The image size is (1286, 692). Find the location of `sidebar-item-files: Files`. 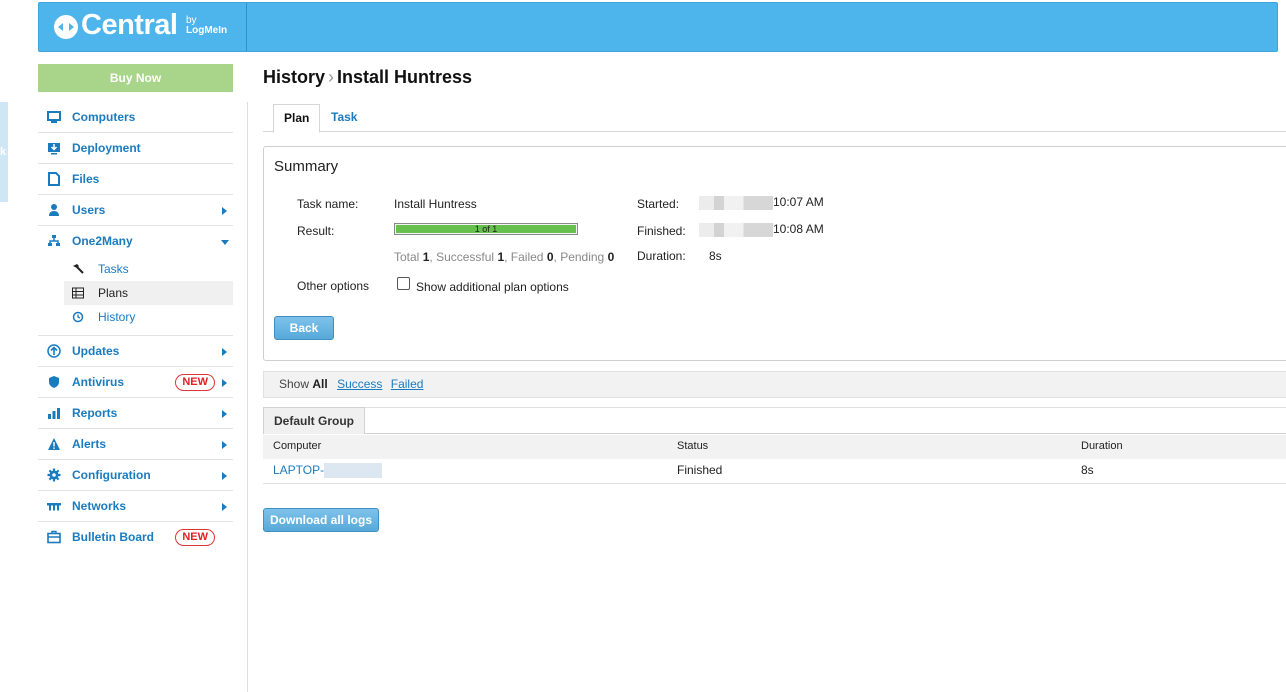

sidebar-item-files: Files is located at coordinates (135, 179).